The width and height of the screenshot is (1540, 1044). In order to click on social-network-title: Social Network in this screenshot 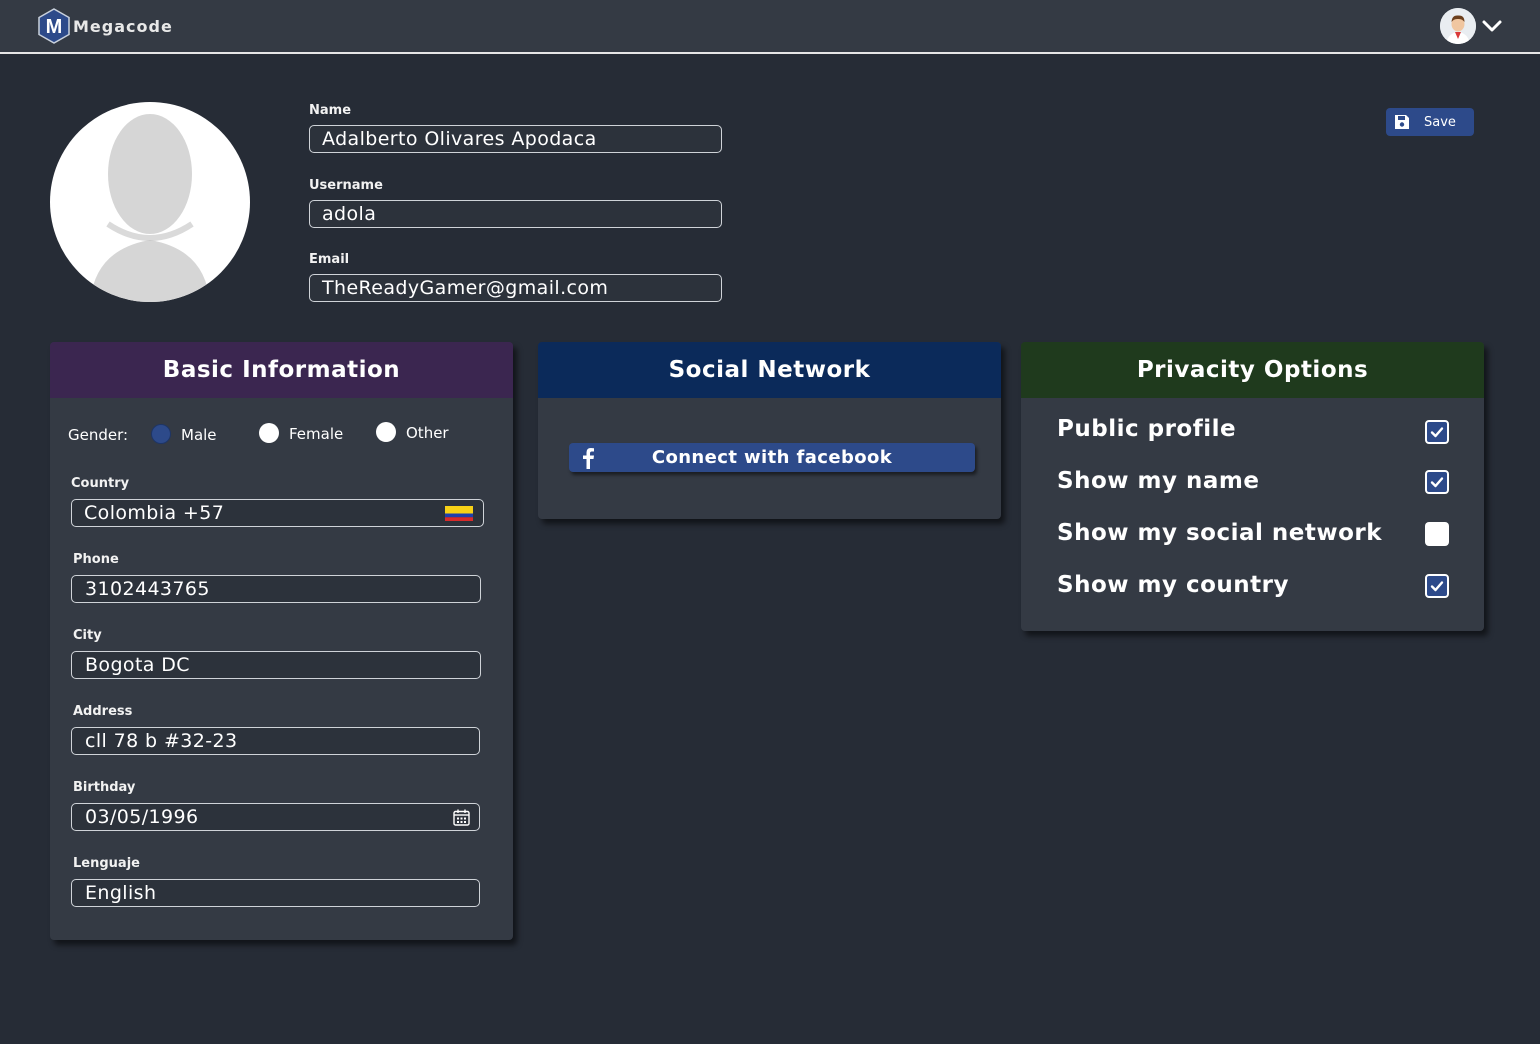, I will do `click(769, 370)`.